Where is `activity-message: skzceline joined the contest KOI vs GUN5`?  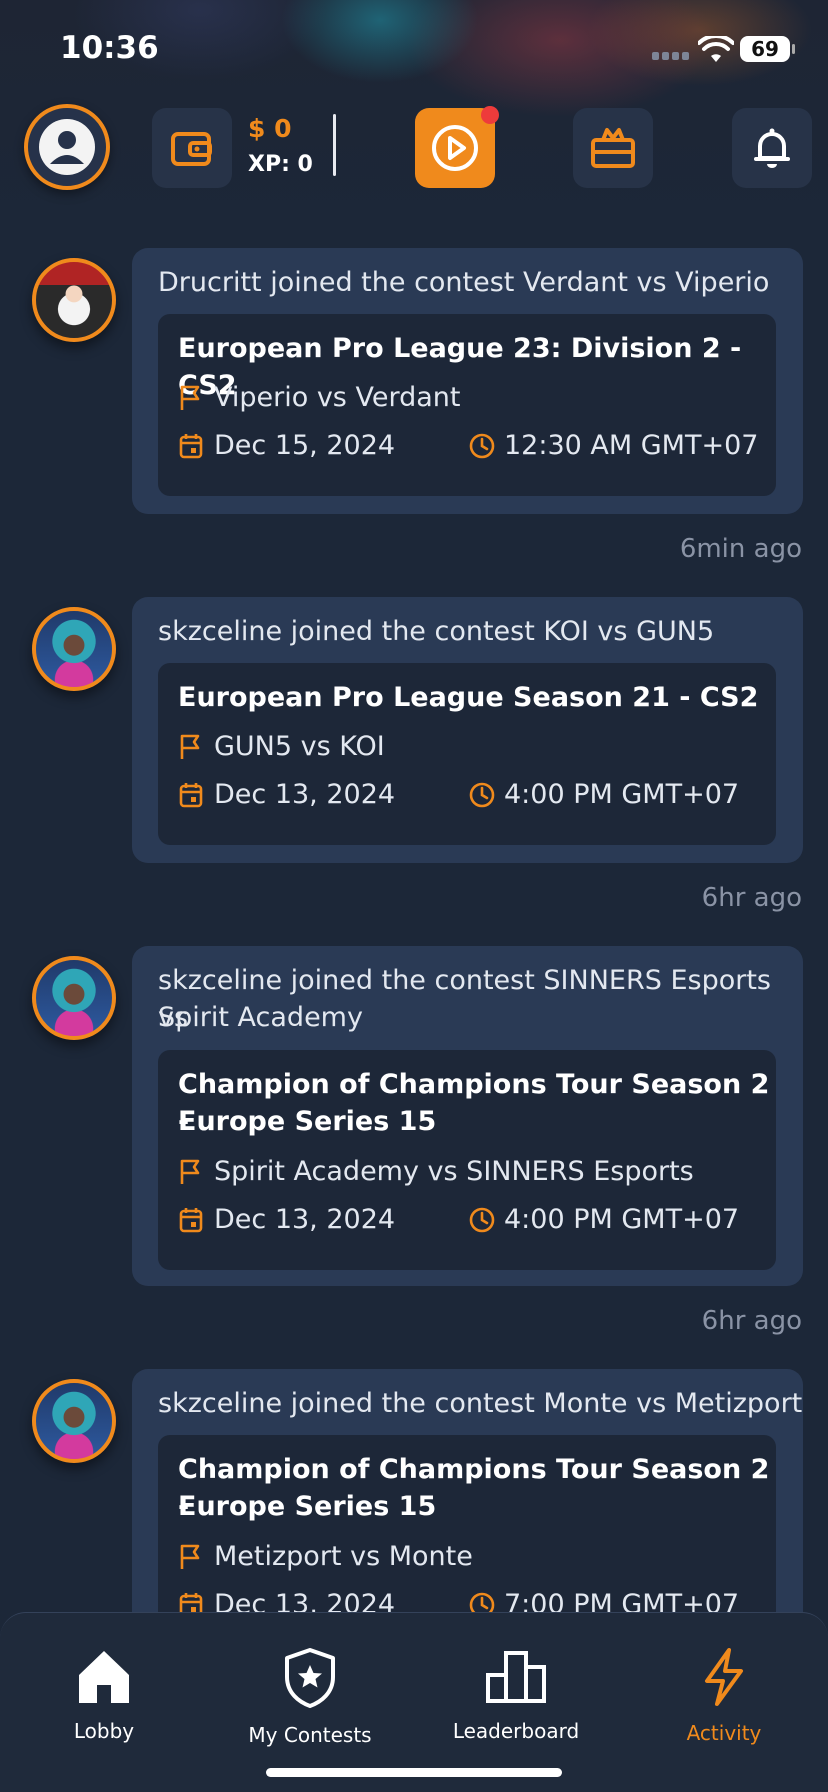 activity-message: skzceline joined the contest KOI vs GUN5 is located at coordinates (436, 631).